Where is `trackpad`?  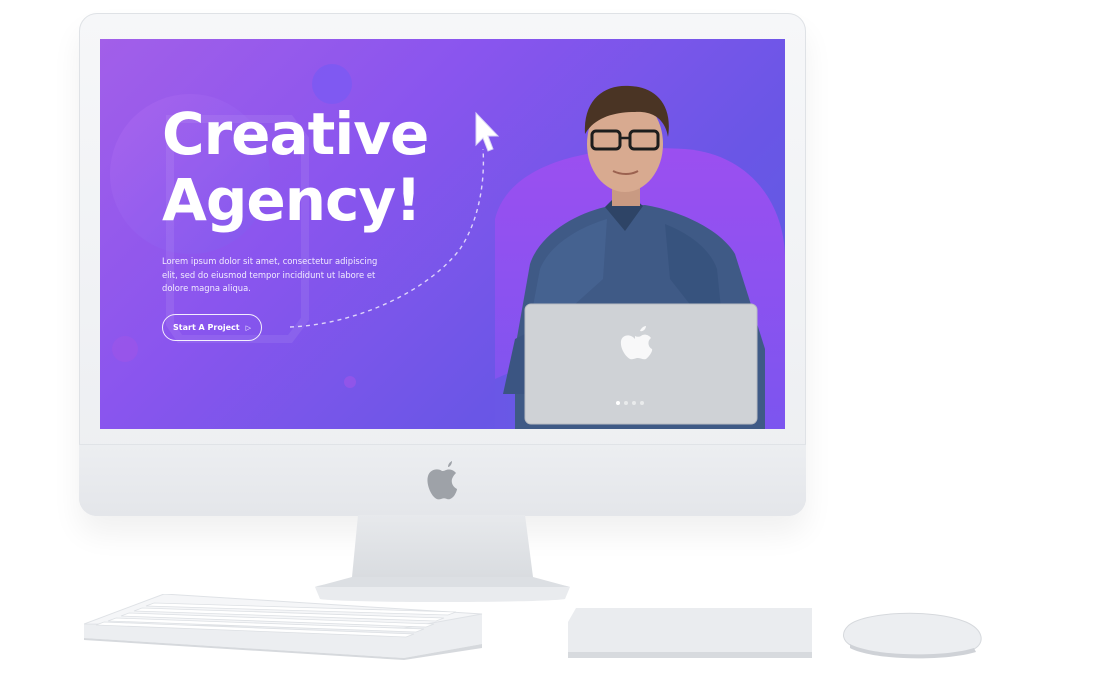 trackpad is located at coordinates (690, 633).